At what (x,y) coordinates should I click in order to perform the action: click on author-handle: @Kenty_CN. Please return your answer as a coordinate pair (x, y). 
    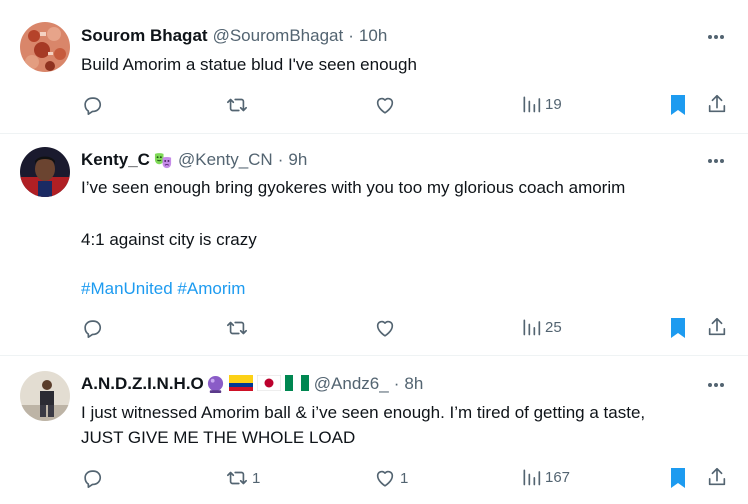
    Looking at the image, I should click on (225, 160).